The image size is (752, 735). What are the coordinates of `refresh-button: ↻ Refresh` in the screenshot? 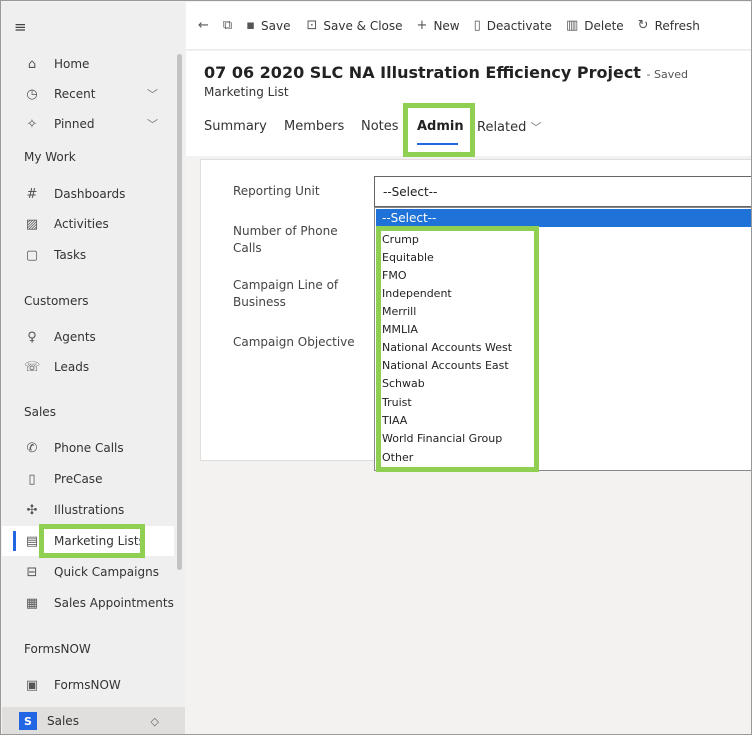 It's located at (669, 25).